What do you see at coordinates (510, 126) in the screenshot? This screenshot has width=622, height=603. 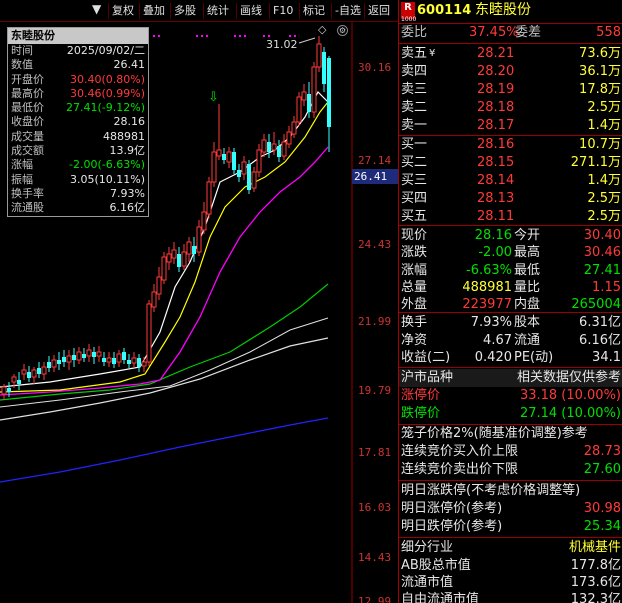 I see `sell-level-row: 卖一 28.17 1.4万` at bounding box center [510, 126].